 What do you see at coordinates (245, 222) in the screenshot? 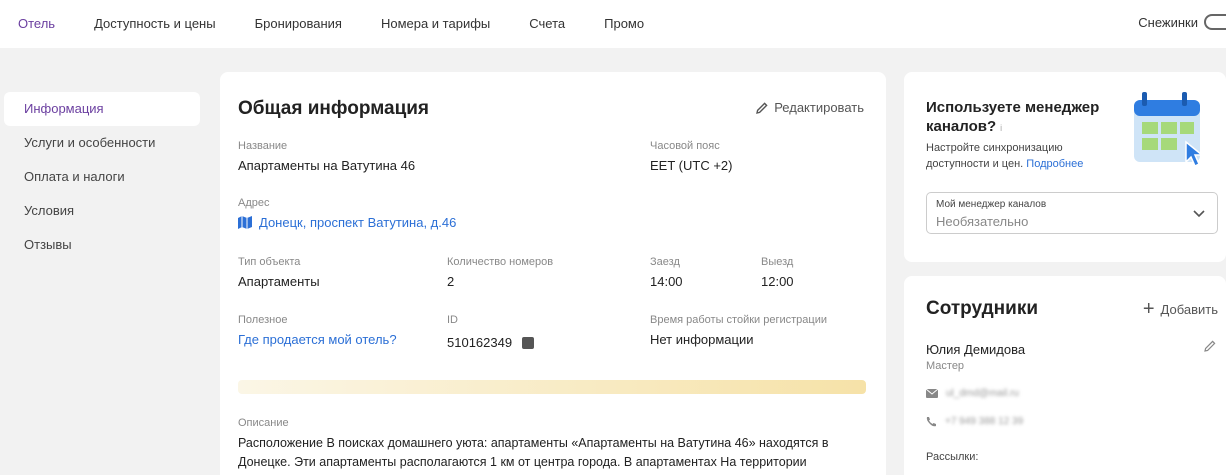
I see `map-icon` at bounding box center [245, 222].